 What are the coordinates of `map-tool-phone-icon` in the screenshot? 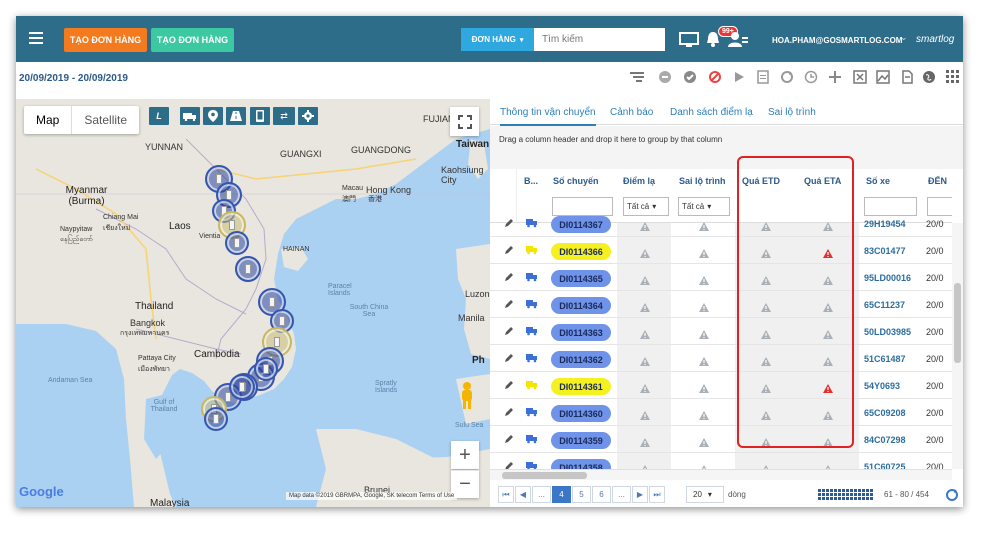 It's located at (260, 116).